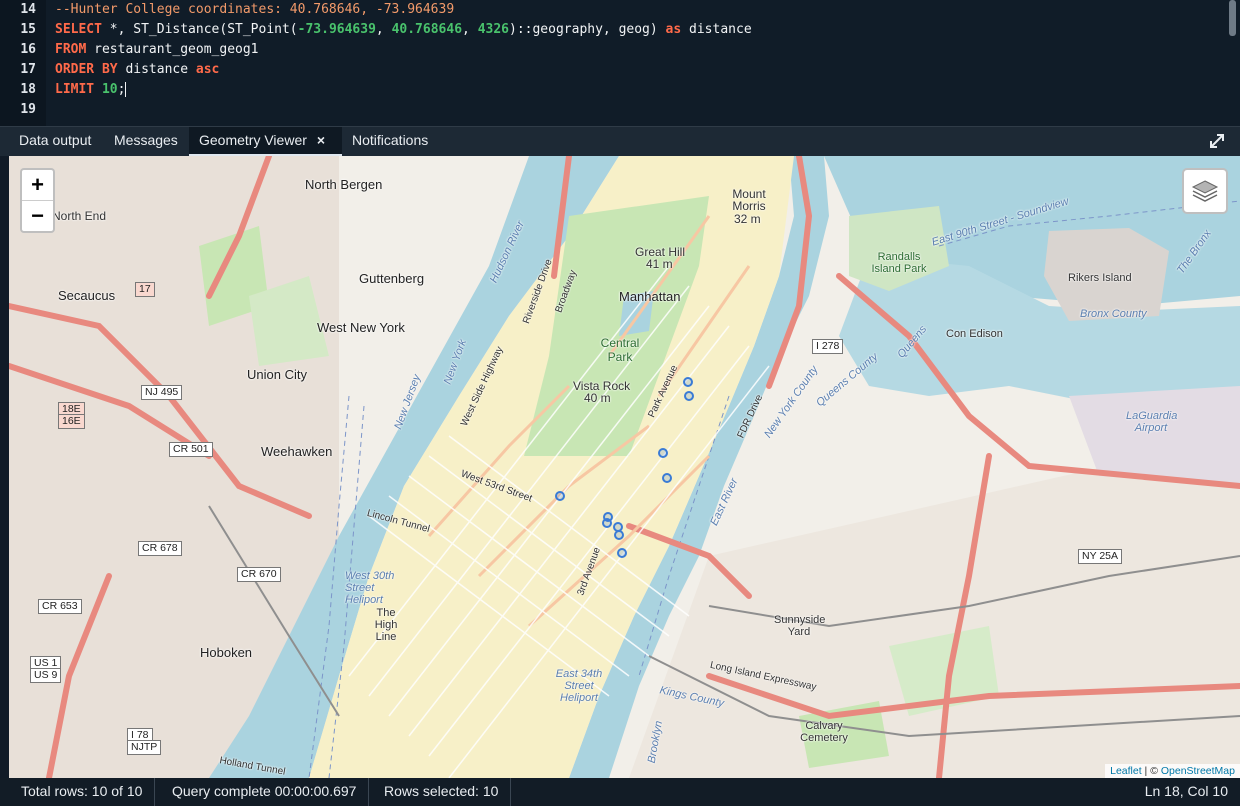  Describe the element at coordinates (392, 278) in the screenshot. I see `place-label: Guttenberg` at that location.